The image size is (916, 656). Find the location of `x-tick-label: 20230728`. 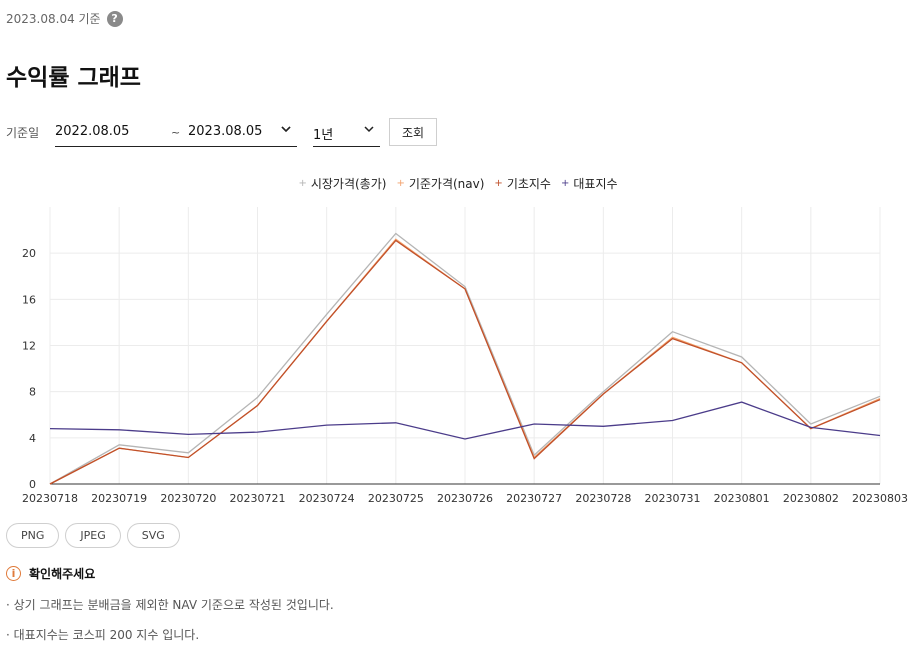

x-tick-label: 20230728 is located at coordinates (603, 498).